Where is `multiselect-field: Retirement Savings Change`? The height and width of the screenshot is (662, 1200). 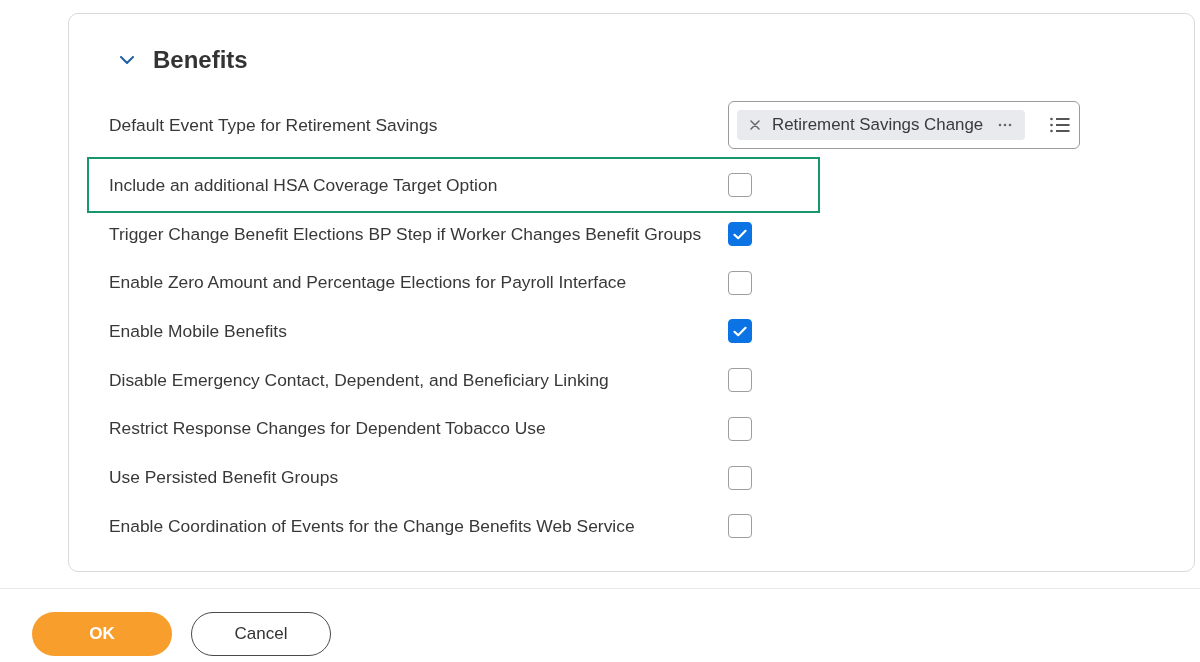
multiselect-field: Retirement Savings Change is located at coordinates (904, 125).